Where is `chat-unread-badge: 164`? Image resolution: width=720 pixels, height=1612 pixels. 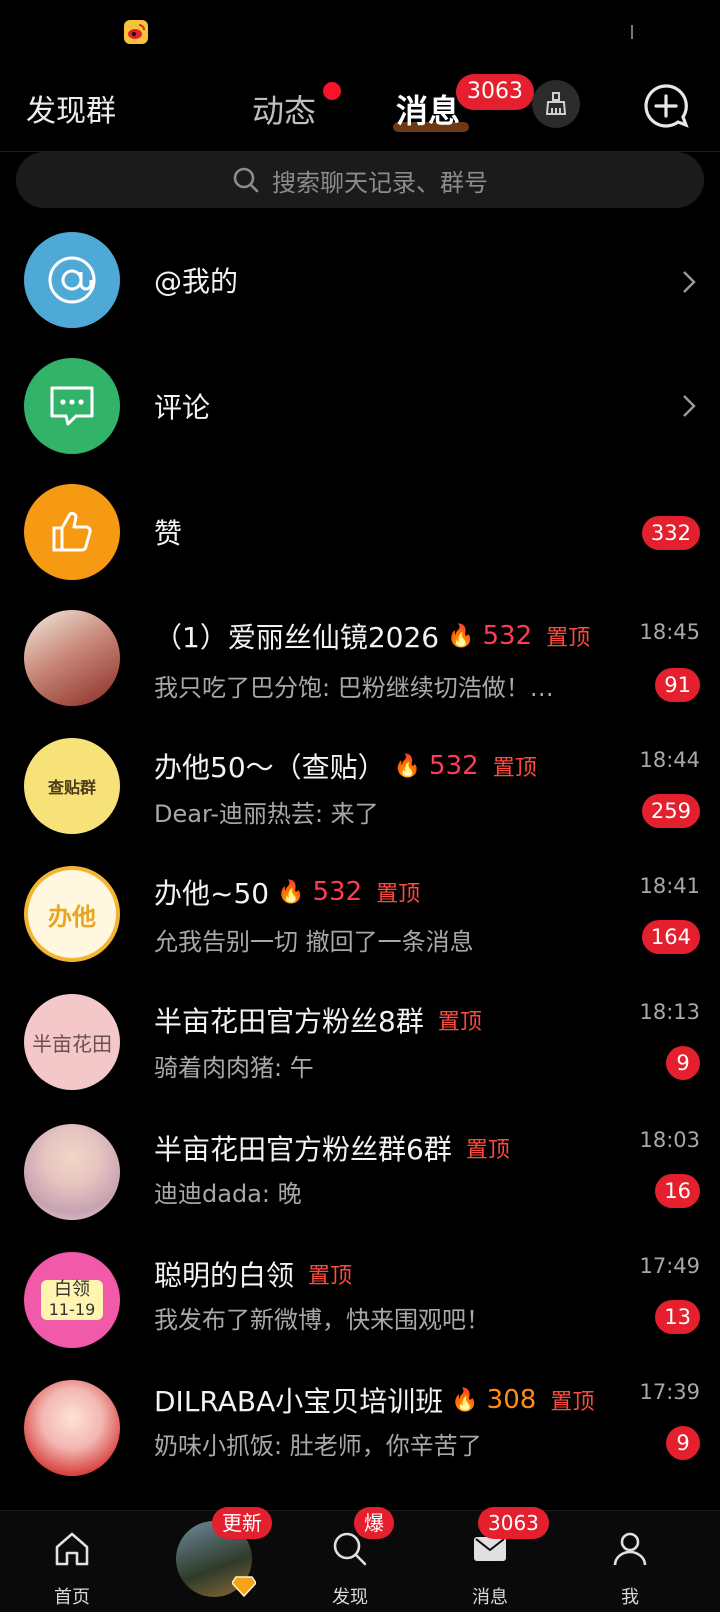 chat-unread-badge: 164 is located at coordinates (670, 937).